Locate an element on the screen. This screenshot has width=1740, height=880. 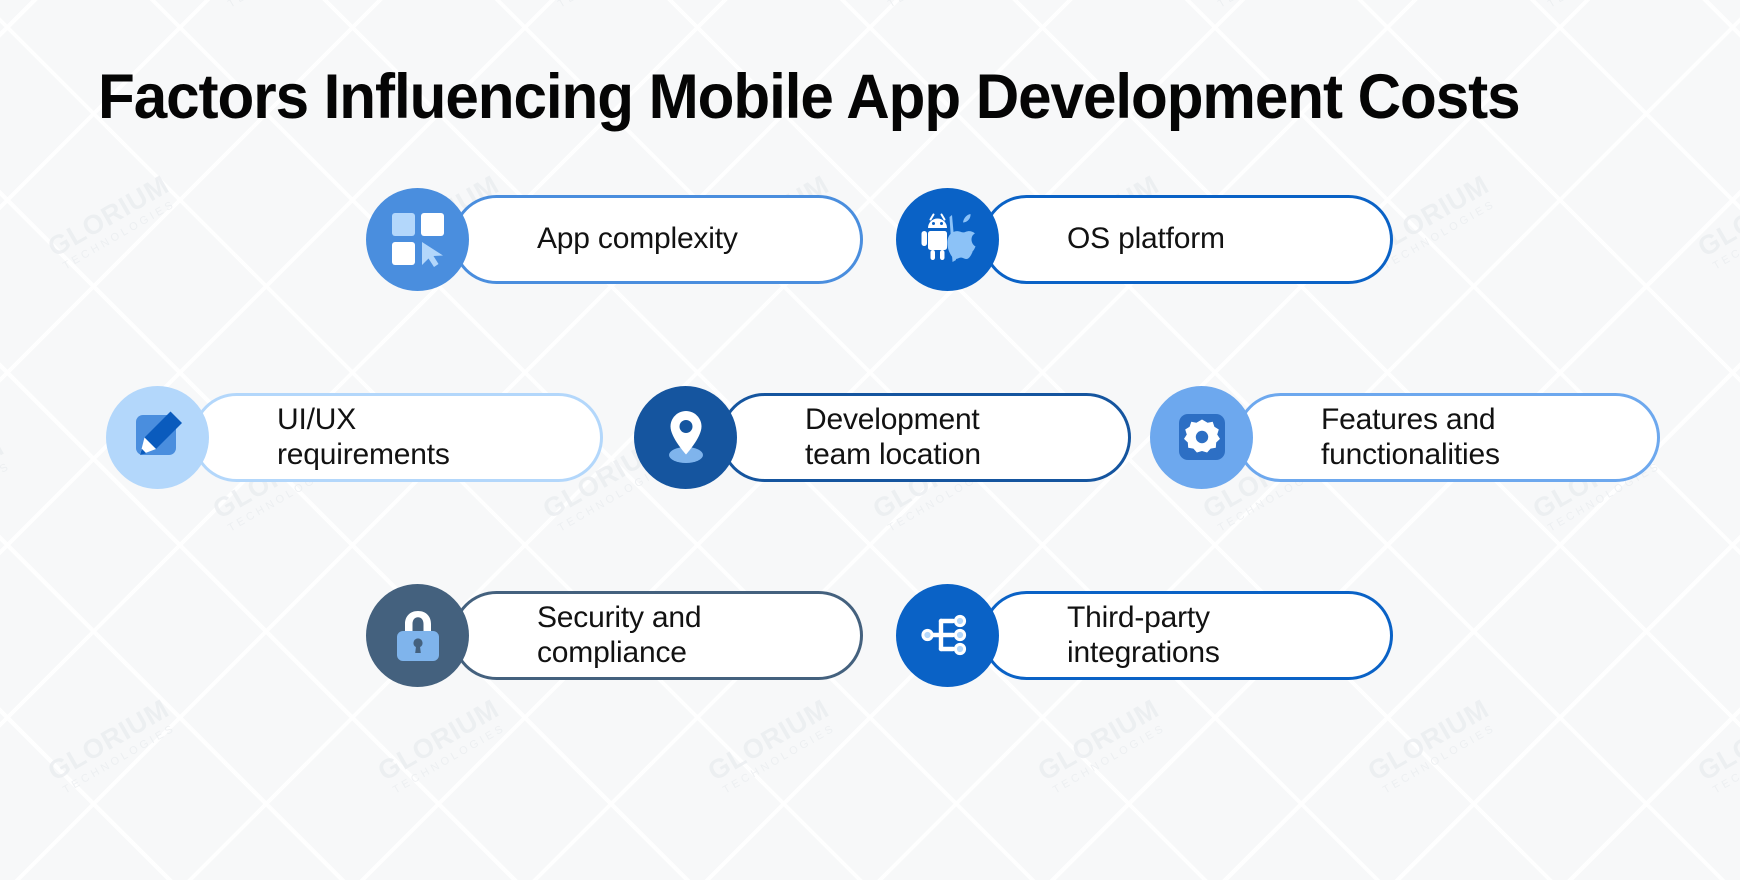
icon-circle-uiux is located at coordinates (157, 437).